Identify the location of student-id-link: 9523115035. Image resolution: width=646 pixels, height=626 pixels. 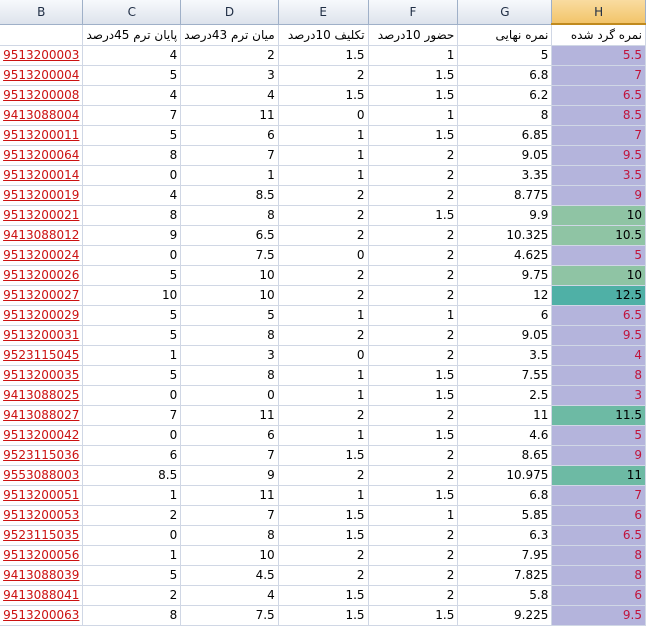
(41, 535).